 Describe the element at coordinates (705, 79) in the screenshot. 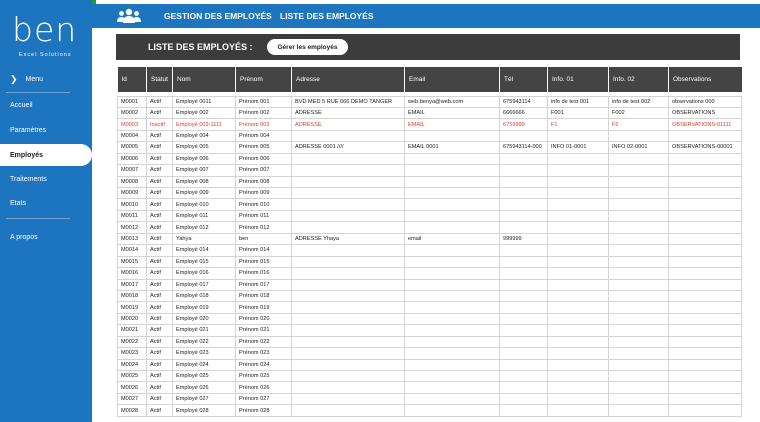

I see `column-header-observations: Observations` at that location.